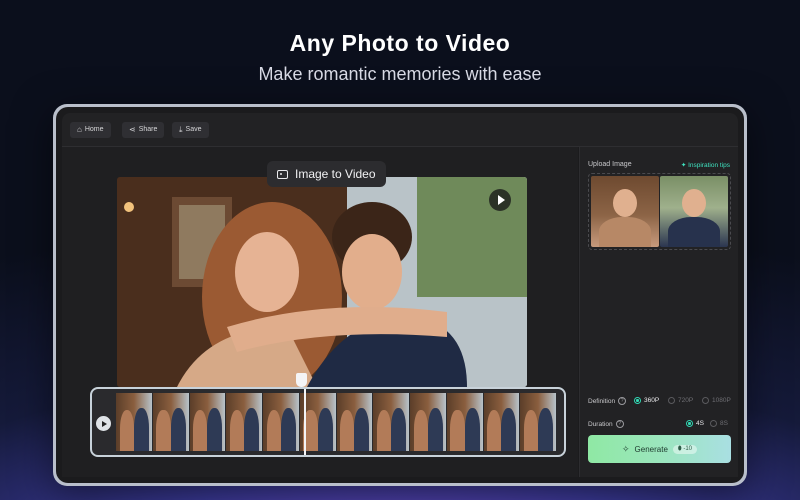 This screenshot has width=800, height=500. What do you see at coordinates (686, 400) in the screenshot?
I see `definition-option-label: 720P` at bounding box center [686, 400].